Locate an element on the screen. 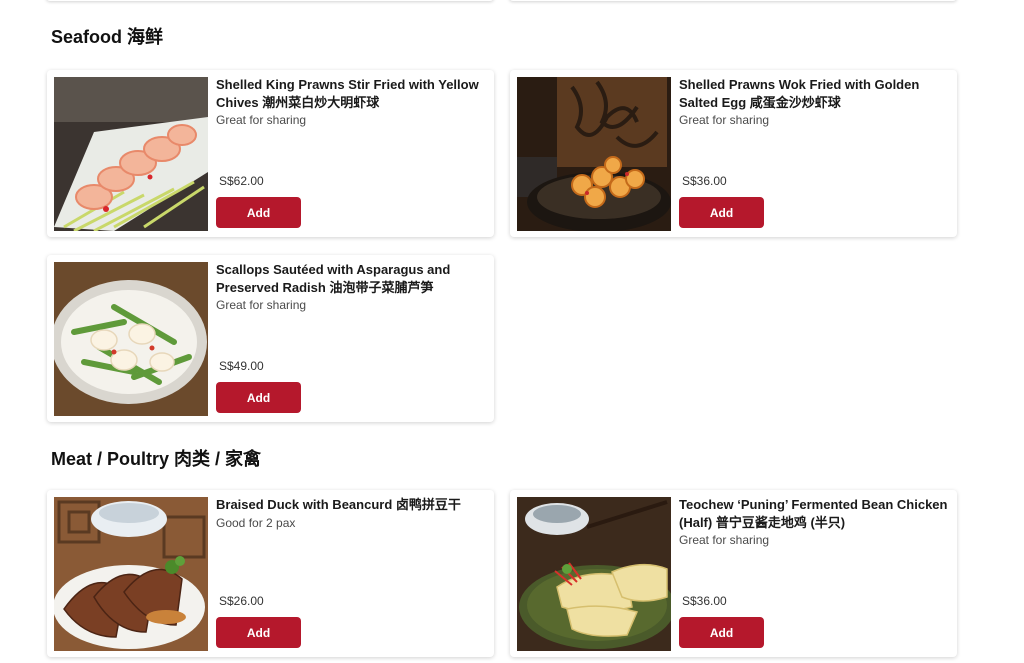 The height and width of the screenshot is (663, 1024). section-title-seafood: Seafood 海鲜 is located at coordinates (107, 37).